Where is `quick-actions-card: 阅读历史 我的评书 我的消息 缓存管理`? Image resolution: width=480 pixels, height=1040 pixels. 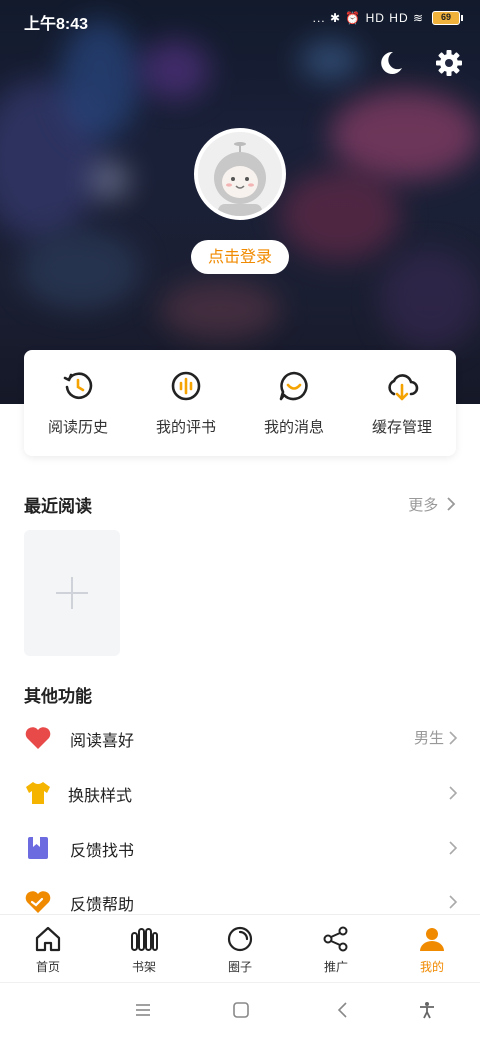 quick-actions-card: 阅读历史 我的评书 我的消息 缓存管理 is located at coordinates (240, 403).